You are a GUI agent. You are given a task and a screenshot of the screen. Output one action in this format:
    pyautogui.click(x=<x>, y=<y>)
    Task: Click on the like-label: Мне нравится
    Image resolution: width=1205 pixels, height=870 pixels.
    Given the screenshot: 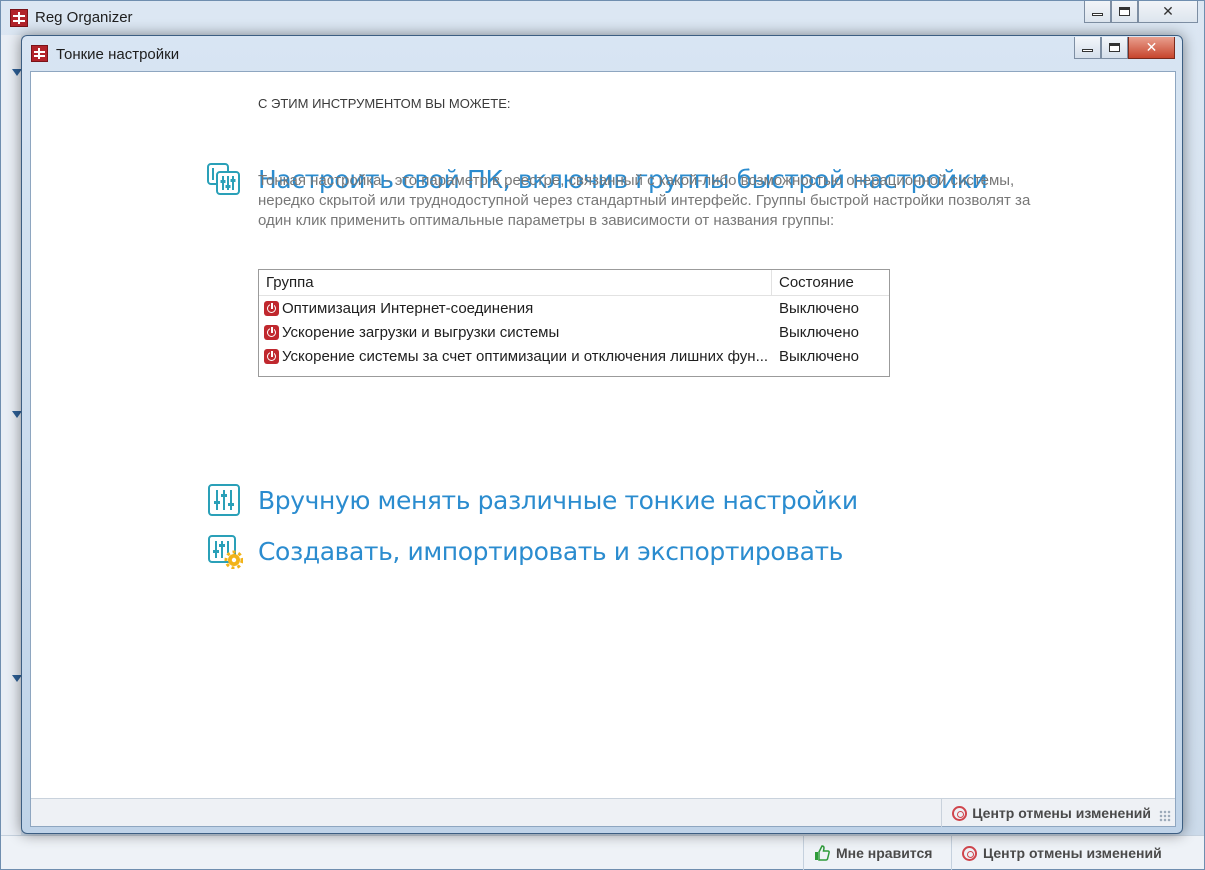 What is the action you would take?
    pyautogui.click(x=884, y=853)
    